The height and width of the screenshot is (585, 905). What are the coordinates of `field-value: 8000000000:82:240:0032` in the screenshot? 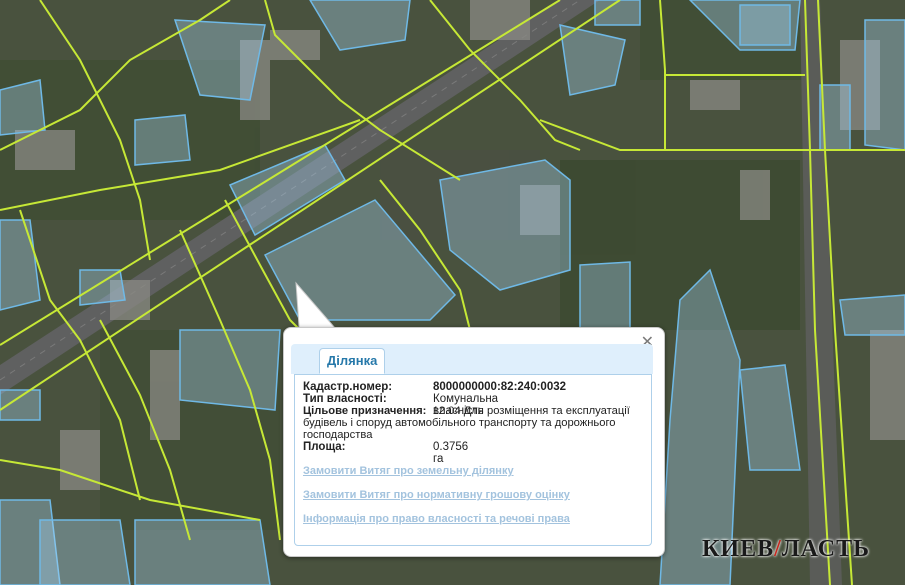 It's located at (500, 387).